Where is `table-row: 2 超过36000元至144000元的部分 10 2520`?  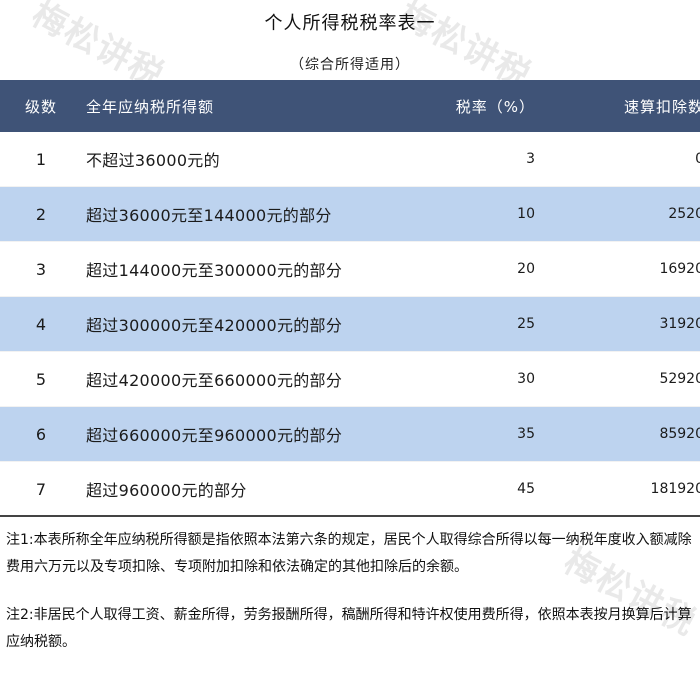
table-row: 2 超过36000元至144000元的部分 10 2520 is located at coordinates (350, 214).